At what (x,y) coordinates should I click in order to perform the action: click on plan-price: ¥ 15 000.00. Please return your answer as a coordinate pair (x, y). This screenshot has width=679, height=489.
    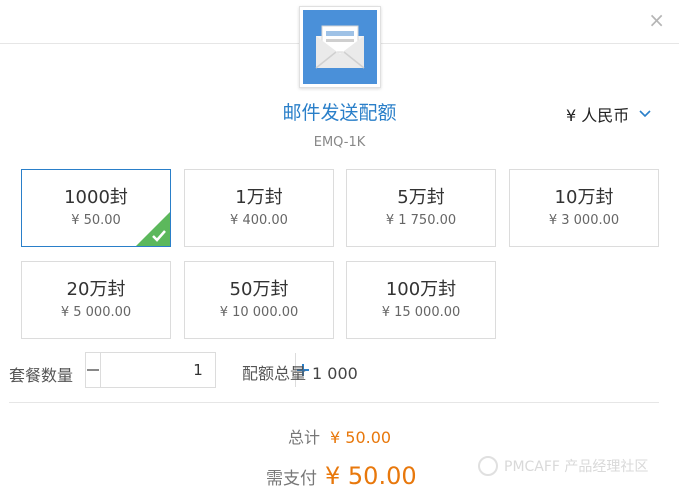
    Looking at the image, I should click on (421, 312).